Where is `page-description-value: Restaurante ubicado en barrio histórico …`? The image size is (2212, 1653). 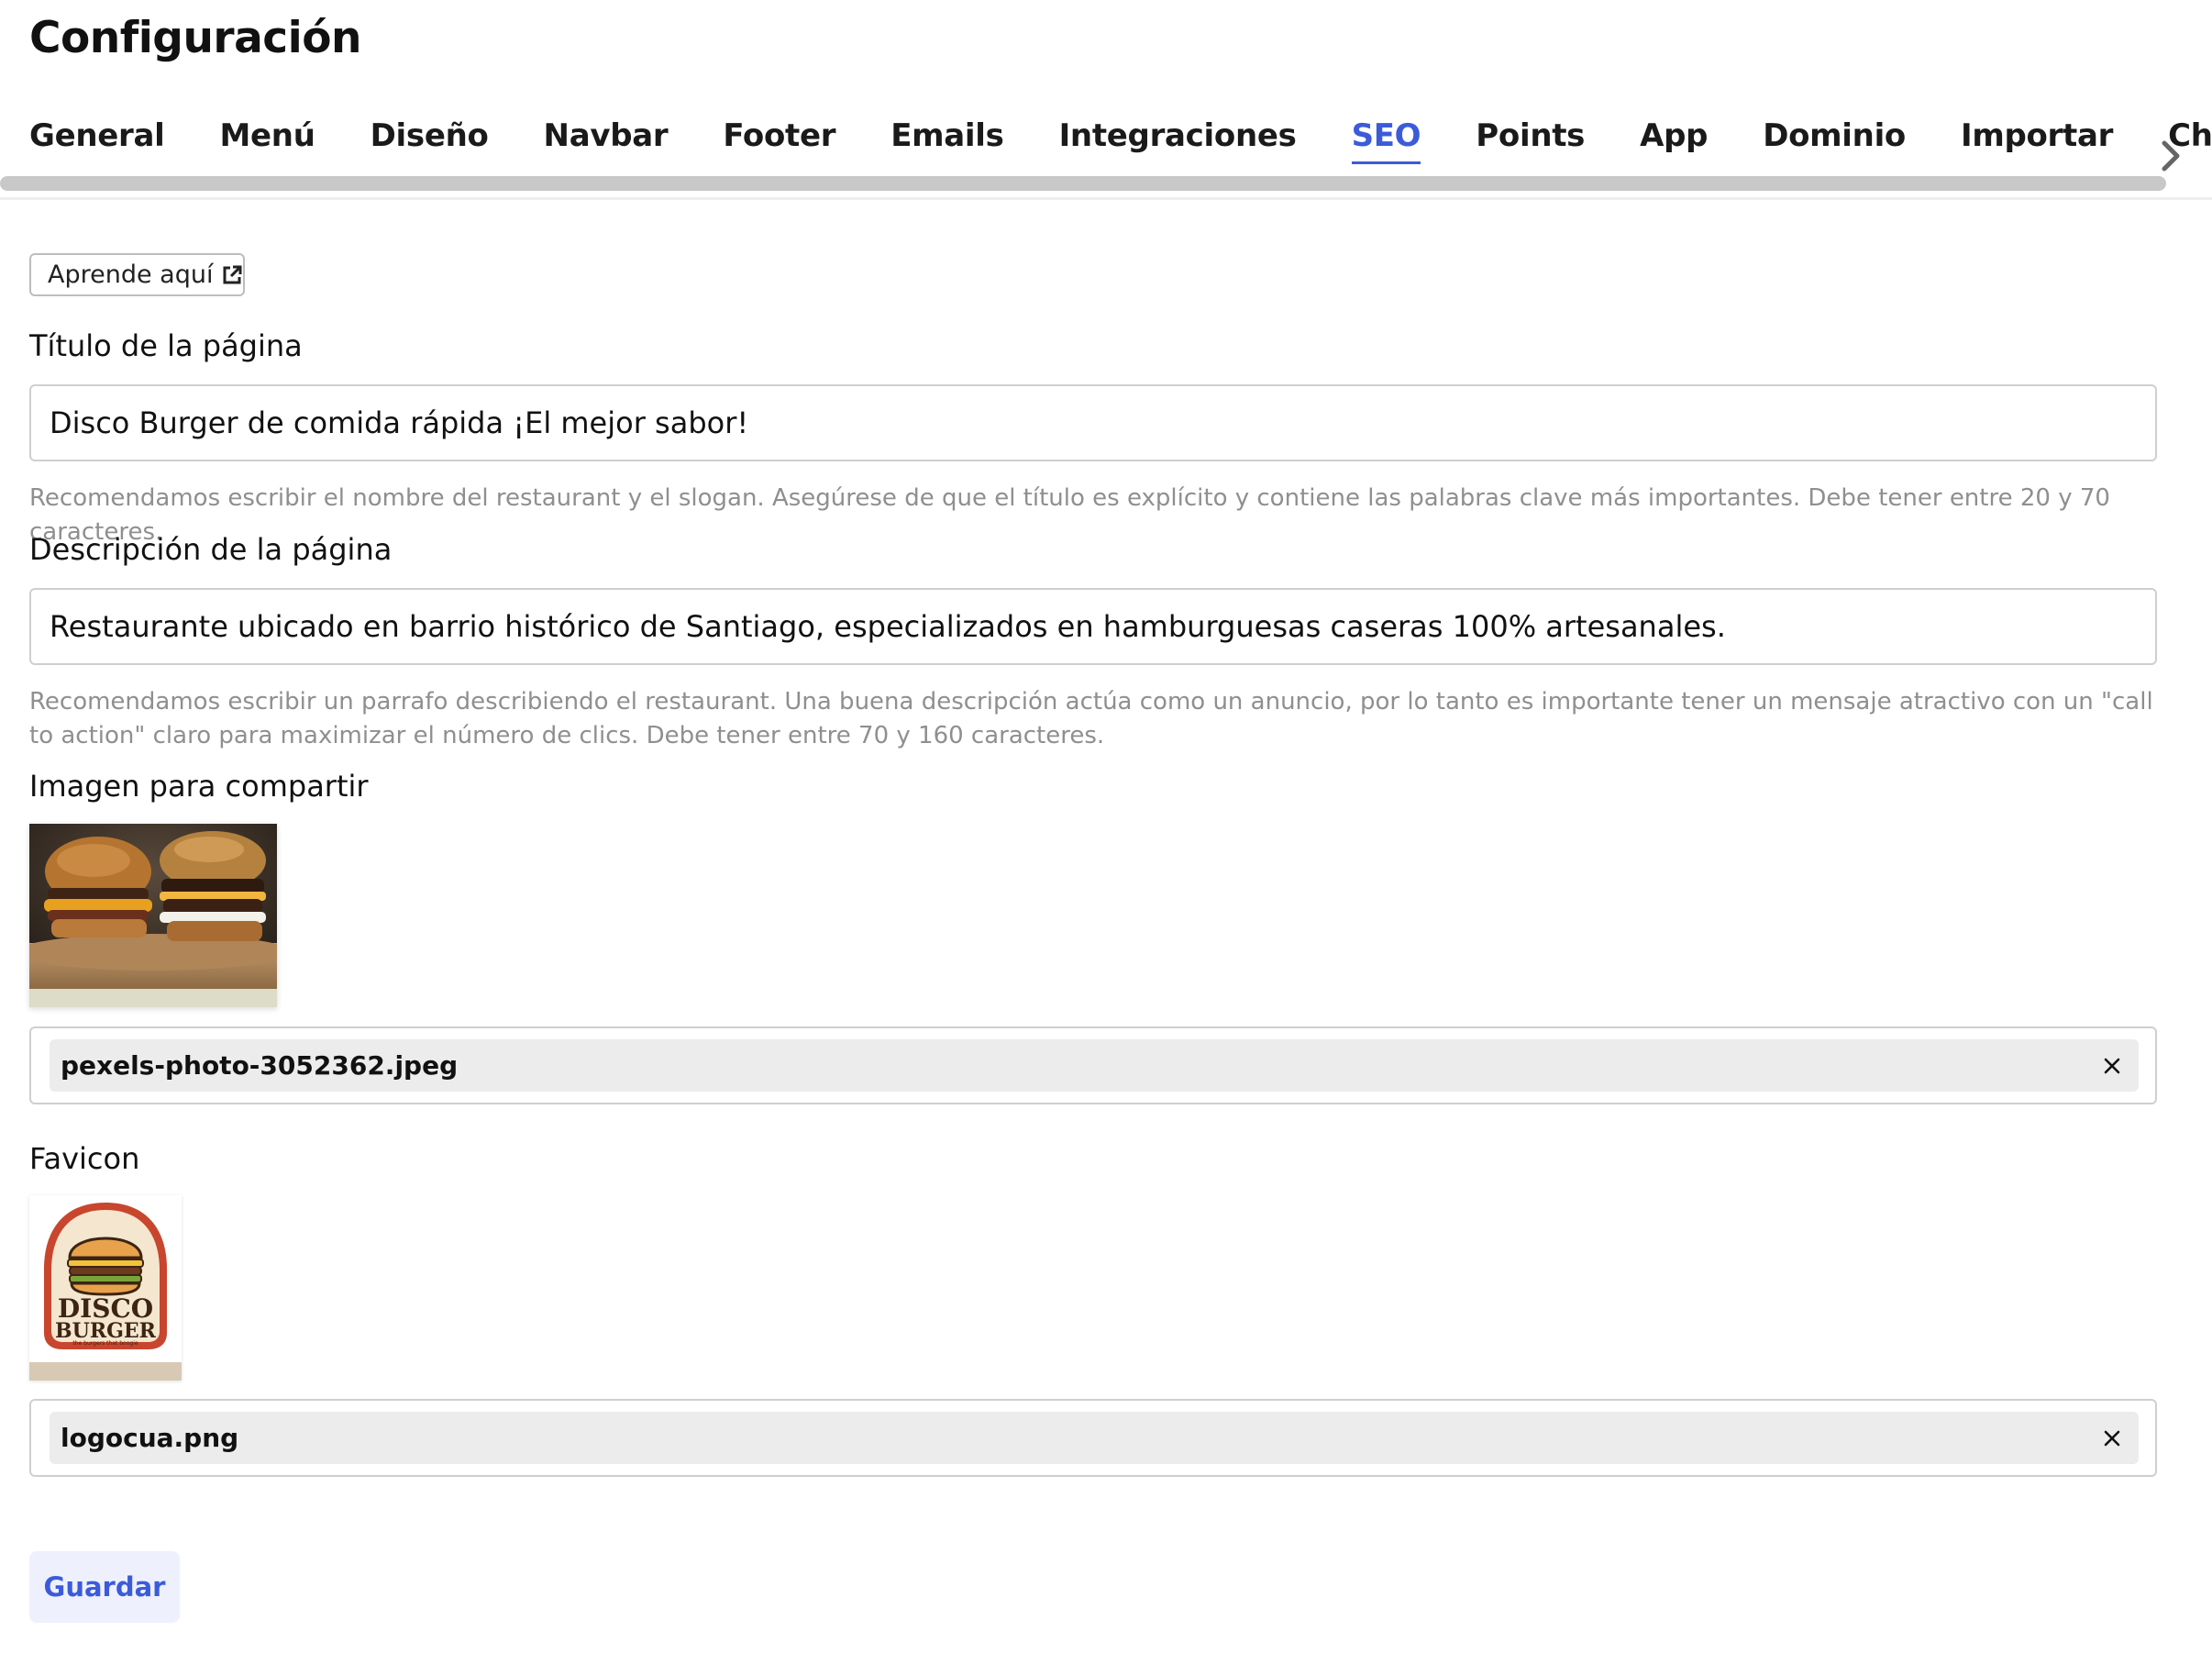 page-description-value: Restaurante ubicado en barrio histórico … is located at coordinates (888, 626).